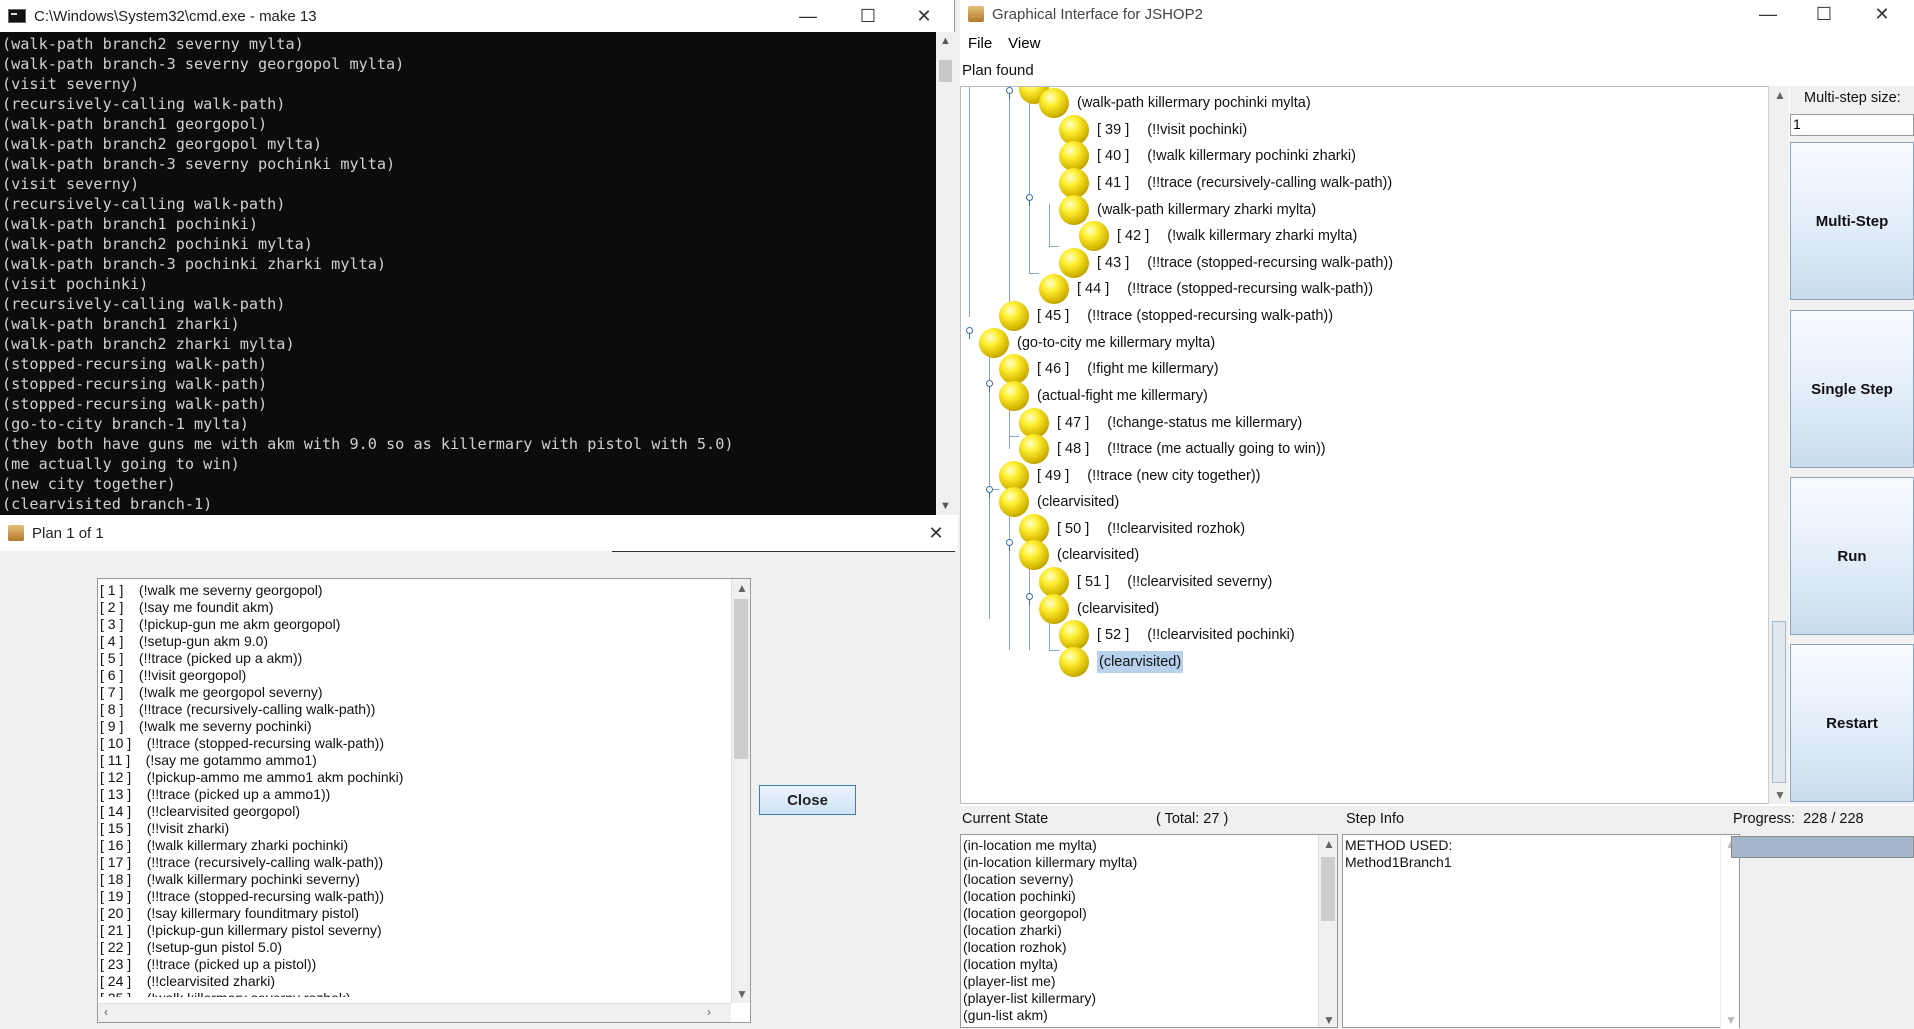 The image size is (1914, 1029). I want to click on menu-file: File, so click(980, 43).